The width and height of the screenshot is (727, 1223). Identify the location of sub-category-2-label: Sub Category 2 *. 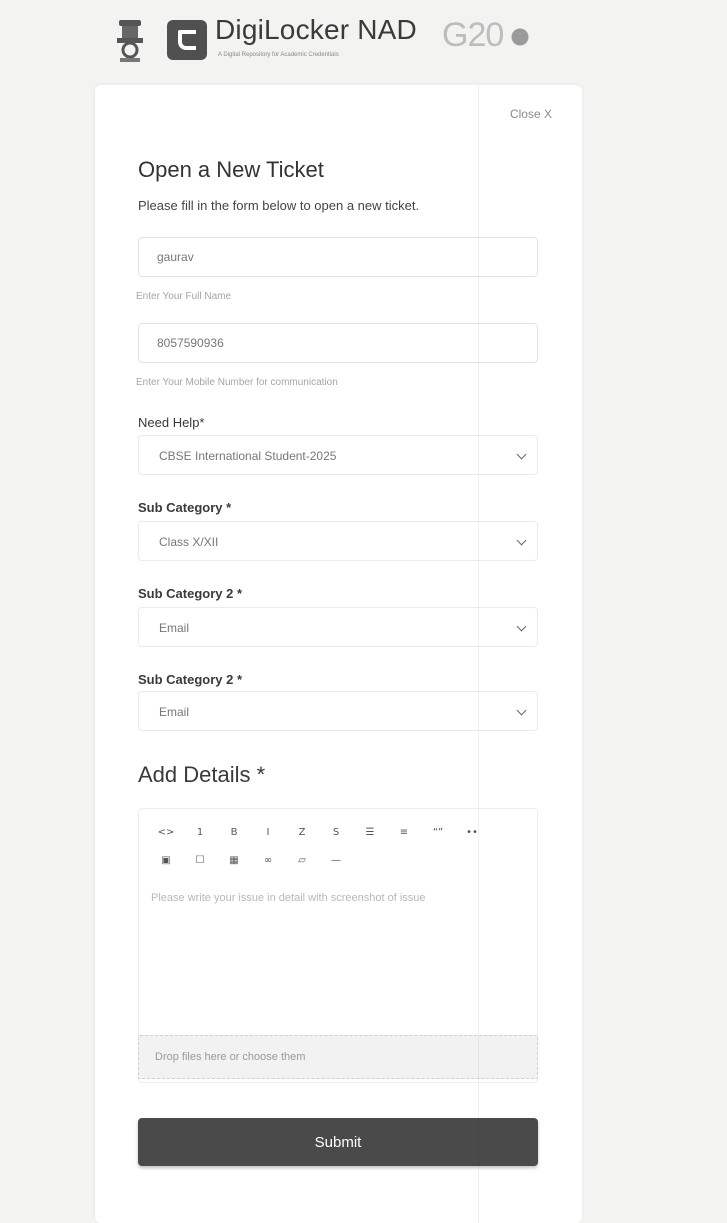
(190, 593).